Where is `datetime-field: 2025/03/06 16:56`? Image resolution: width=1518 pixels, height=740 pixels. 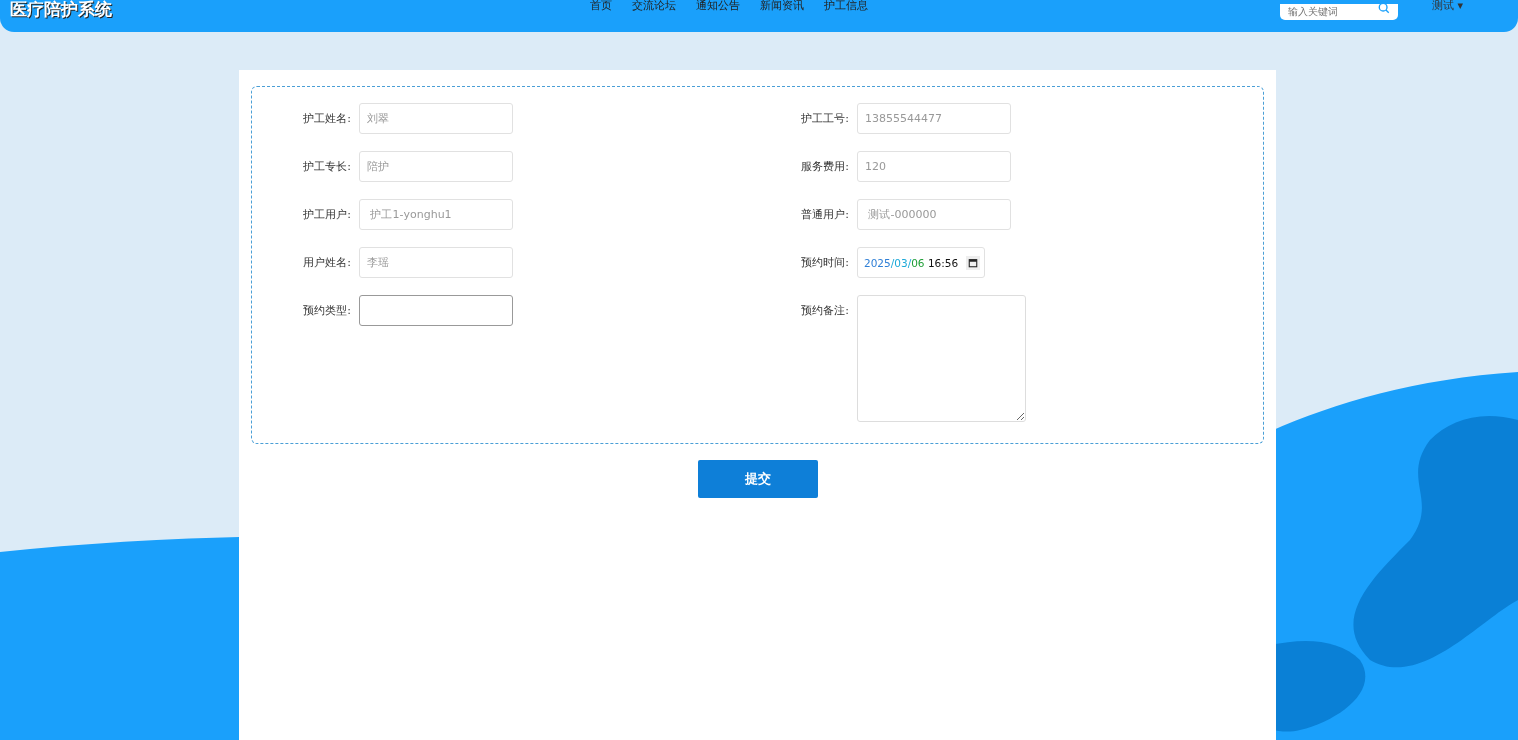
datetime-field: 2025/03/06 16:56 is located at coordinates (921, 262).